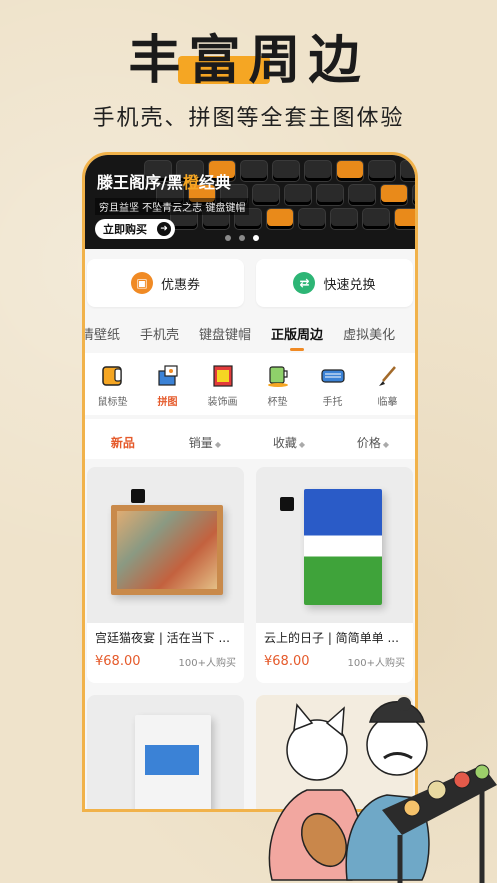 This screenshot has height=883, width=497. Describe the element at coordinates (304, 283) in the screenshot. I see `exchange-icon: ⇄` at that location.